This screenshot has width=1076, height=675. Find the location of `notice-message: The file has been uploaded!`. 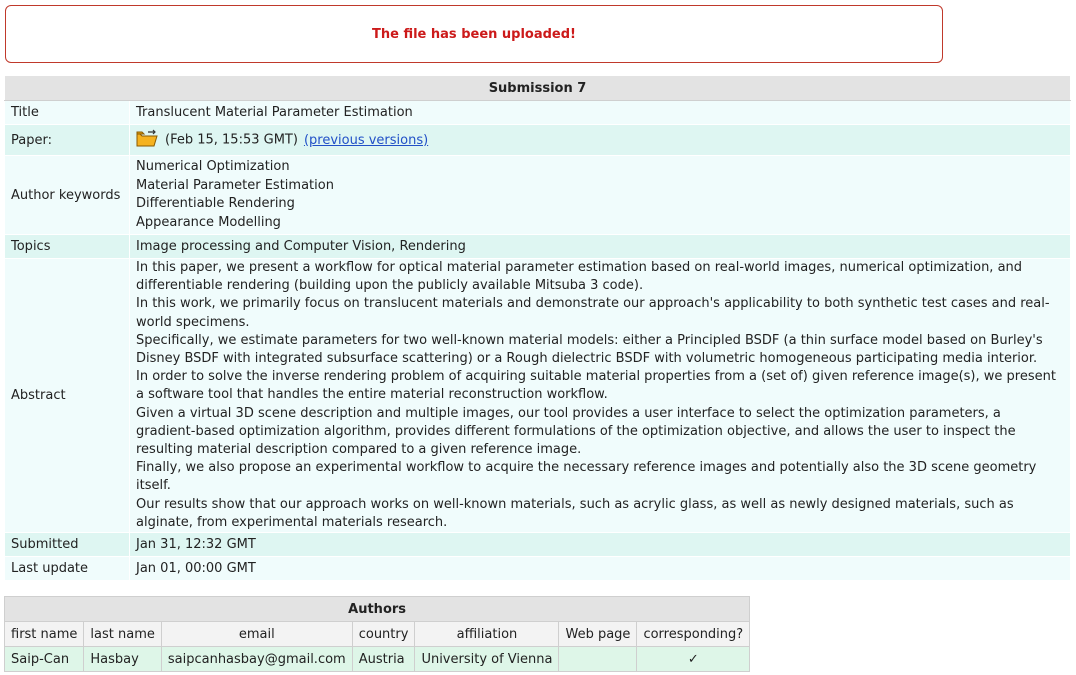

notice-message: The file has been uploaded! is located at coordinates (474, 34).